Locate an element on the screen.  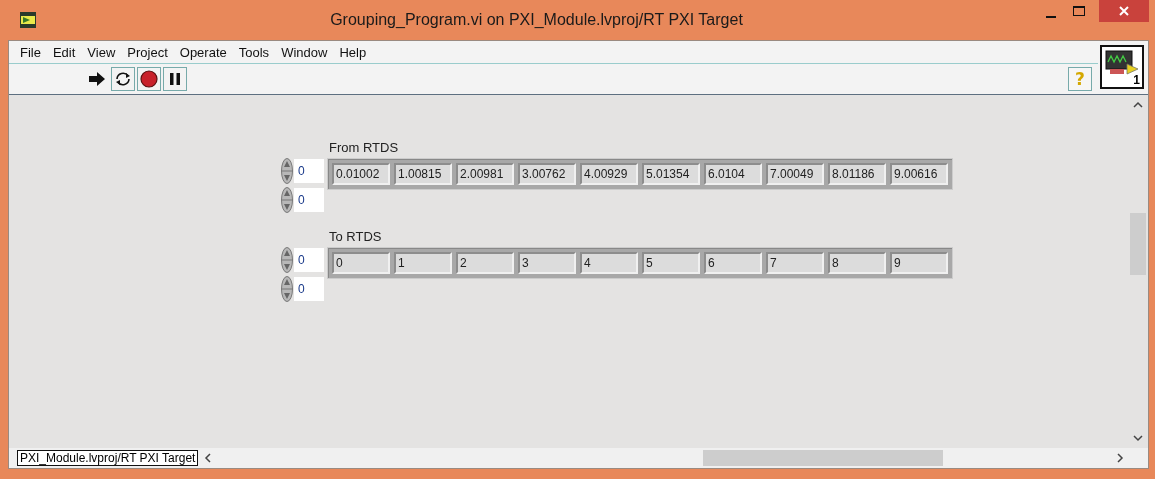
close-icon is located at coordinates (1124, 11).